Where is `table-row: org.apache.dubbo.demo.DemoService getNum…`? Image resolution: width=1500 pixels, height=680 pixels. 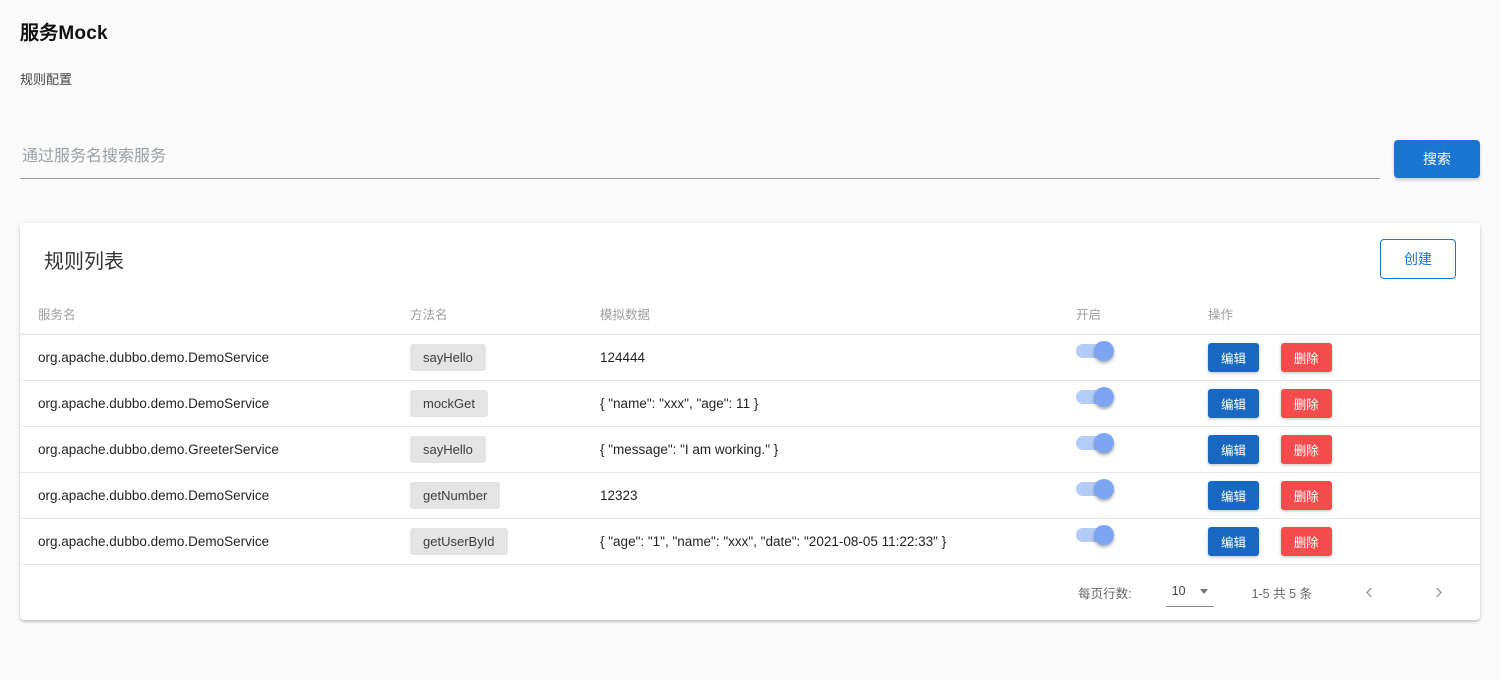 table-row: org.apache.dubbo.demo.DemoService getNum… is located at coordinates (750, 496).